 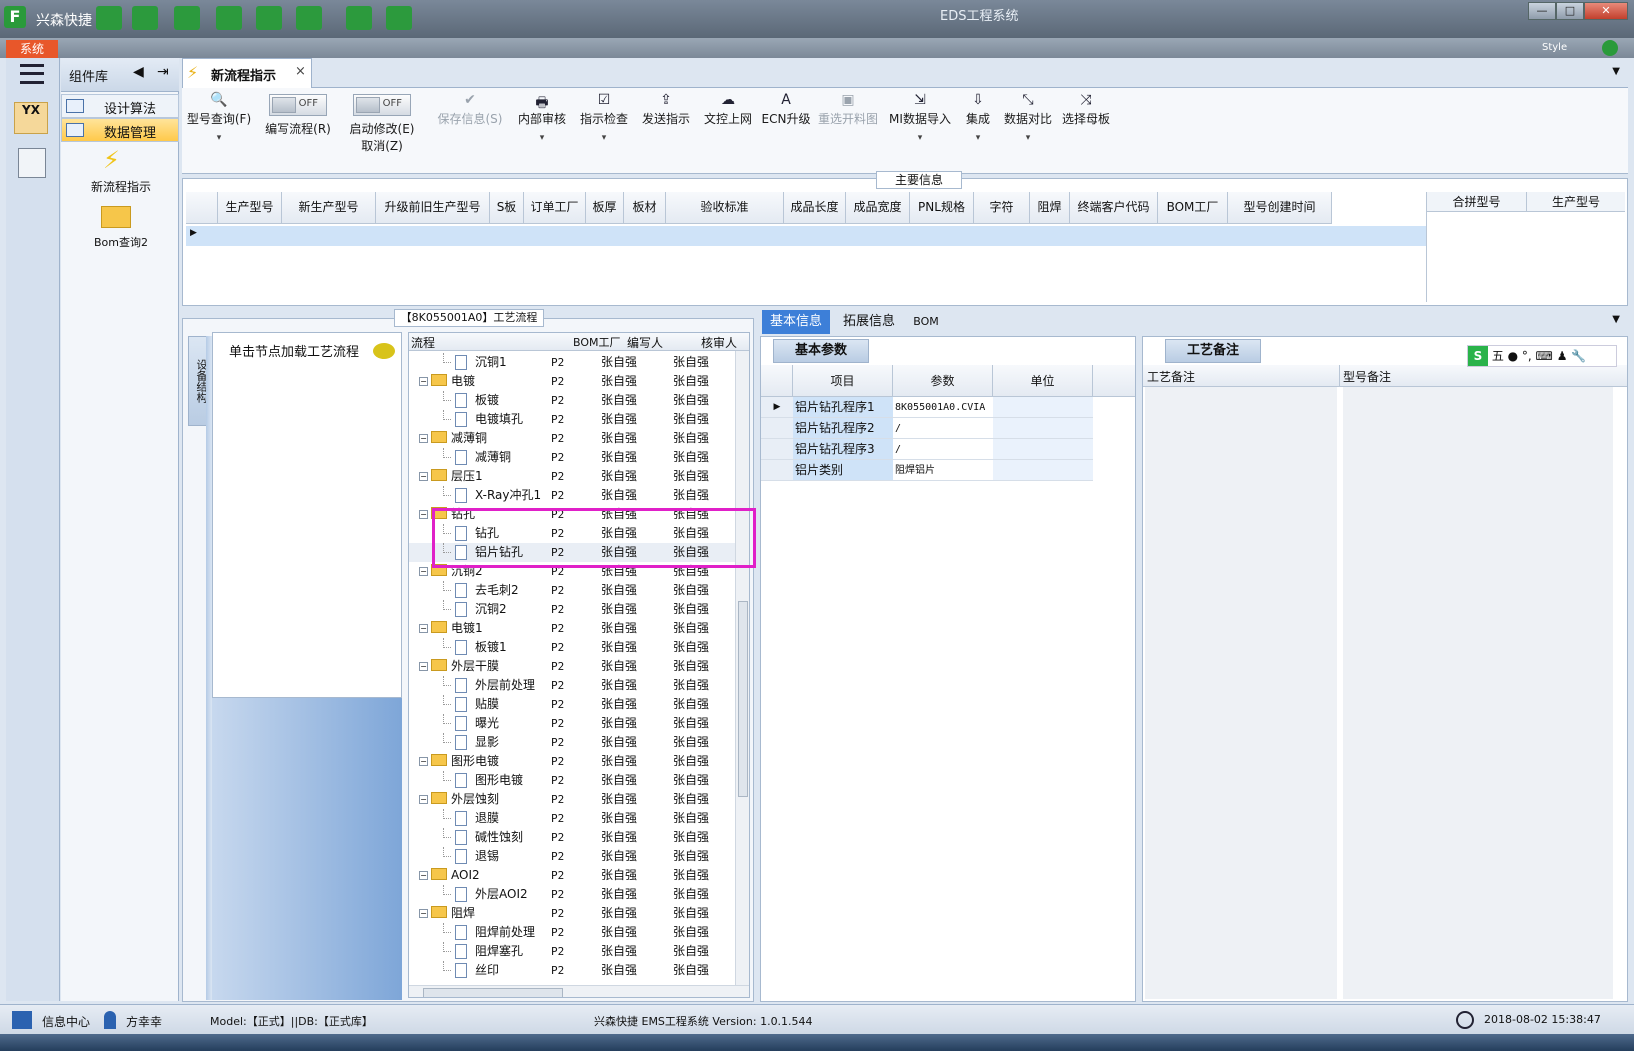 What do you see at coordinates (269, 18) in the screenshot?
I see `copy-icon` at bounding box center [269, 18].